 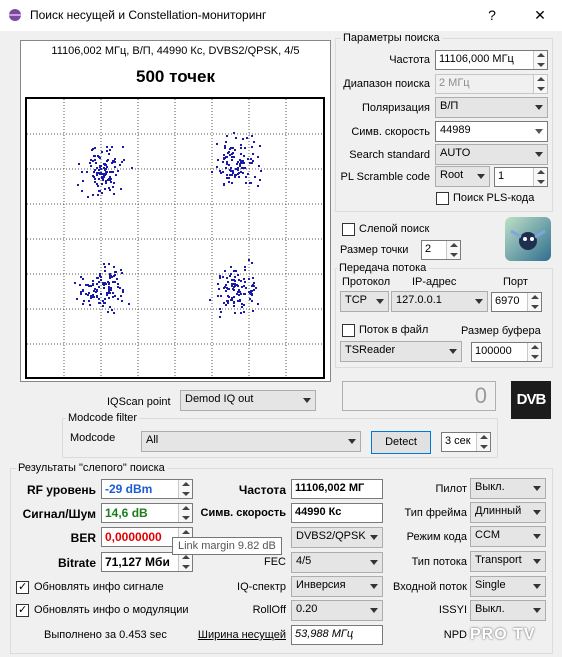 I want to click on search-range-label: Диапазон поиска, so click(x=386, y=84).